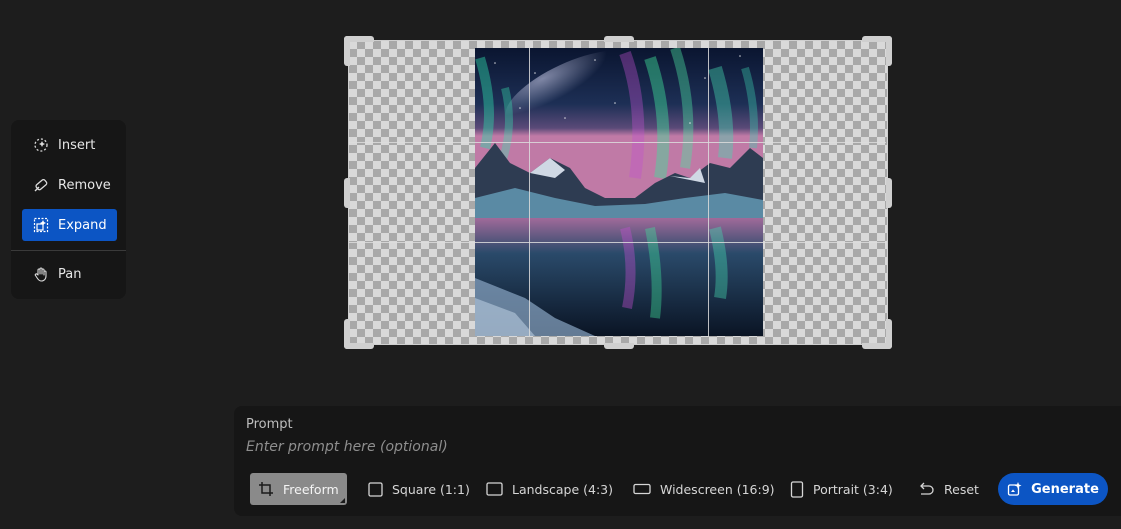  Describe the element at coordinates (347, 334) in the screenshot. I see `bottom-left-handle` at that location.